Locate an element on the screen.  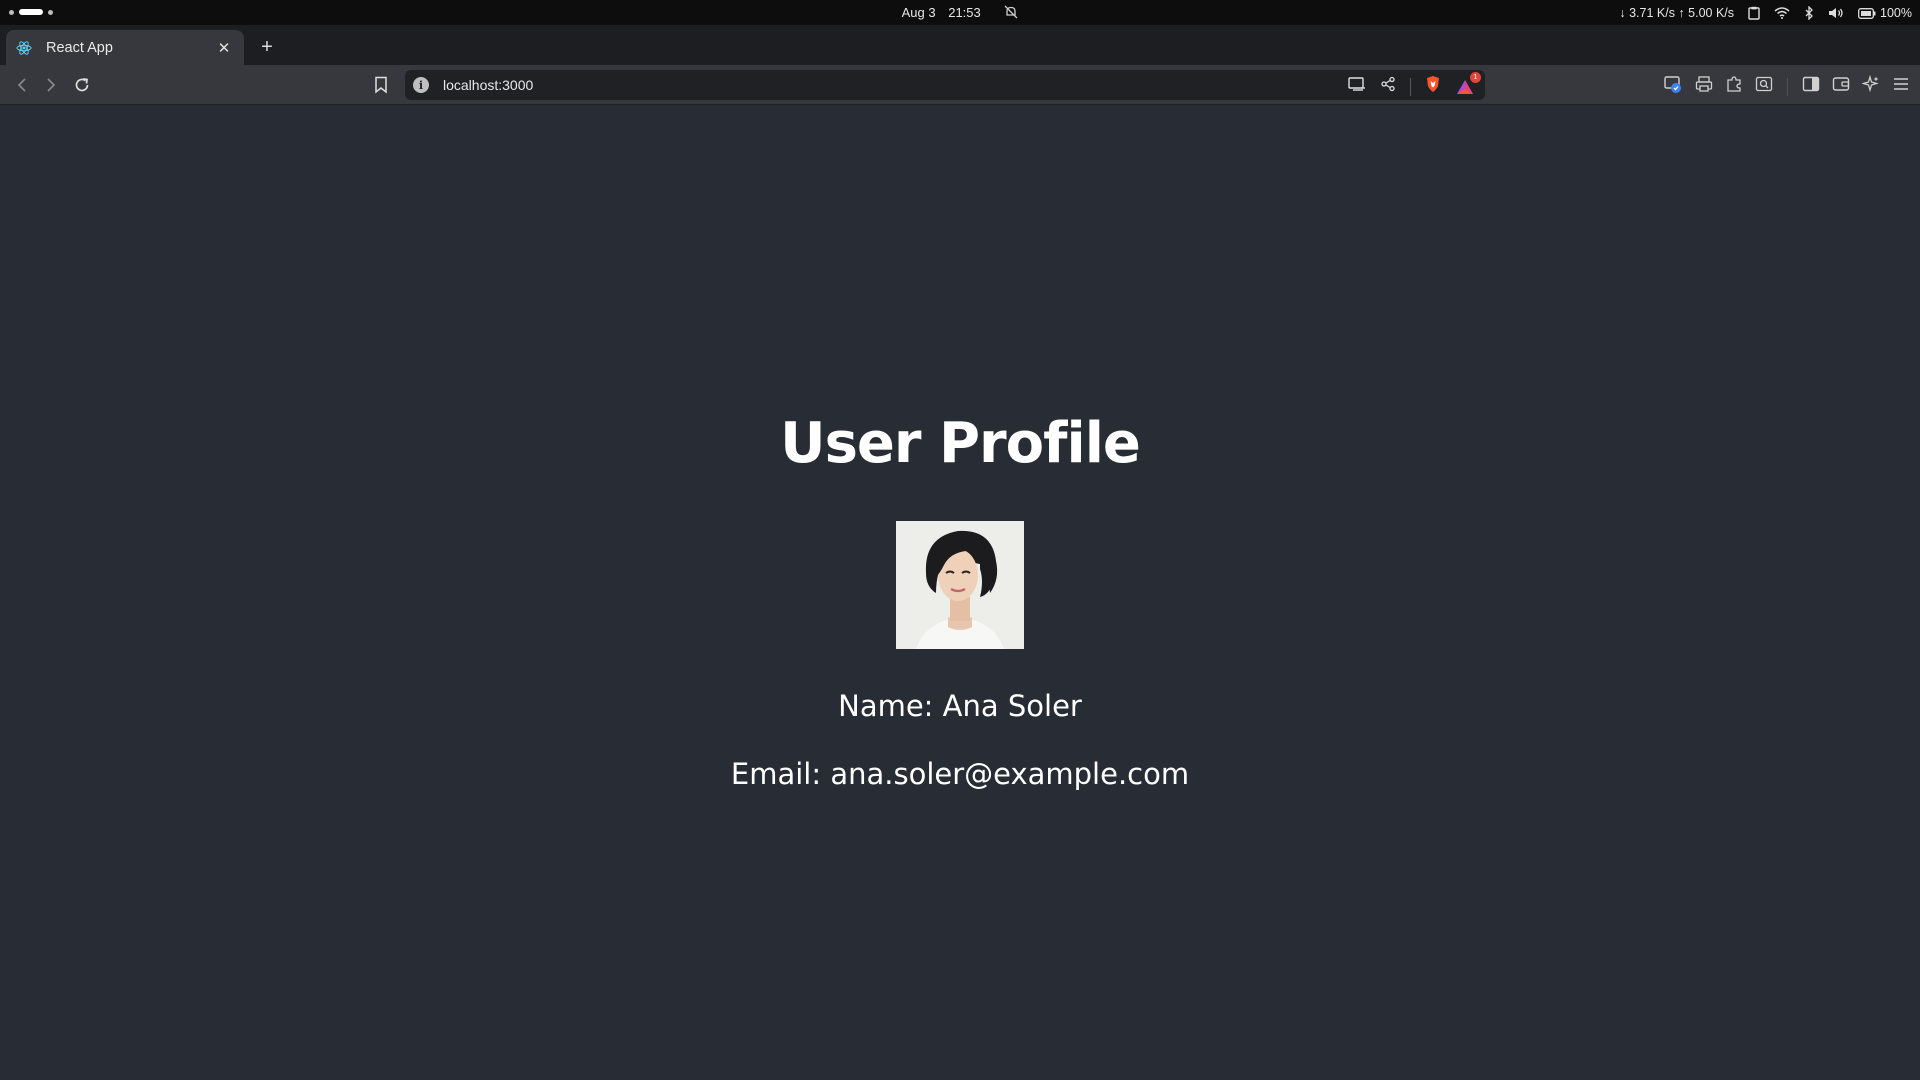
print-icon is located at coordinates (1704, 86).